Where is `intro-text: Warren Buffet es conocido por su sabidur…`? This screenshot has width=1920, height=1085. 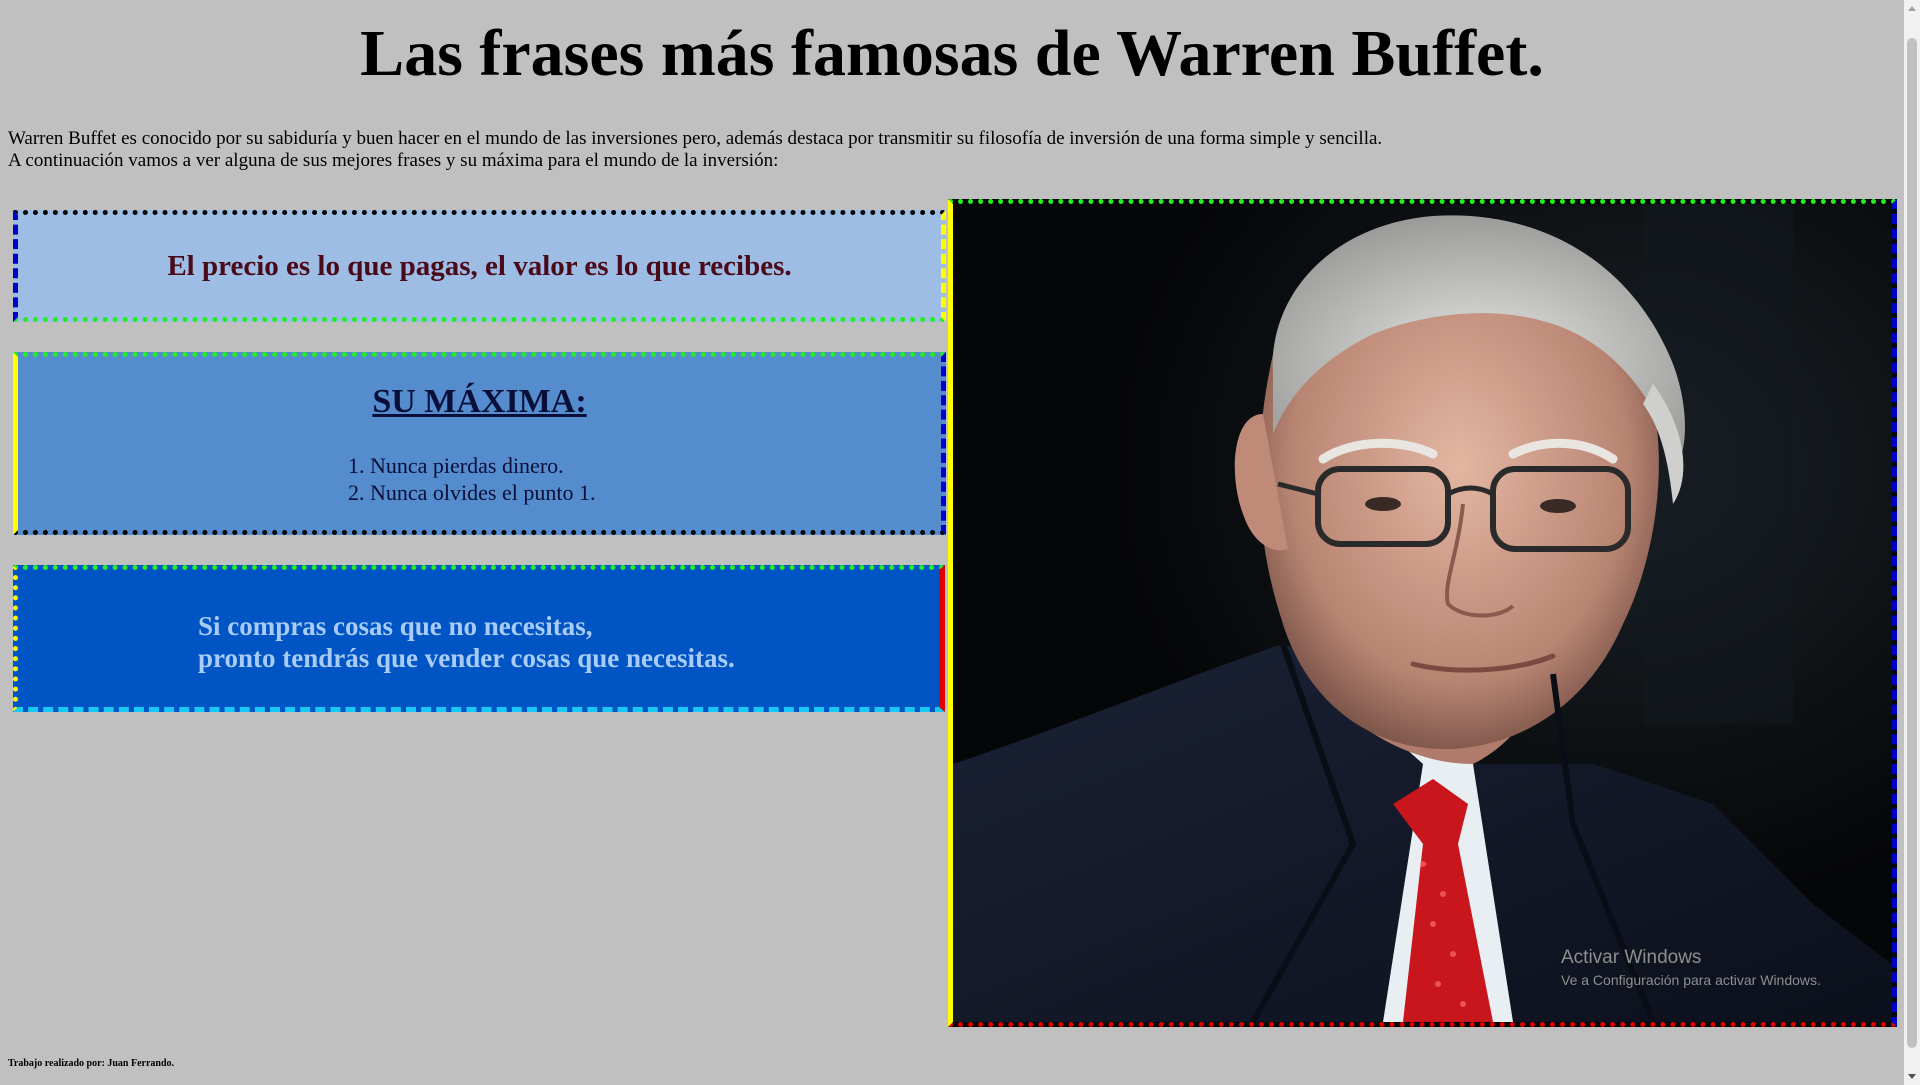
intro-text: Warren Buffet es conocido por su sabidur… is located at coordinates (695, 150).